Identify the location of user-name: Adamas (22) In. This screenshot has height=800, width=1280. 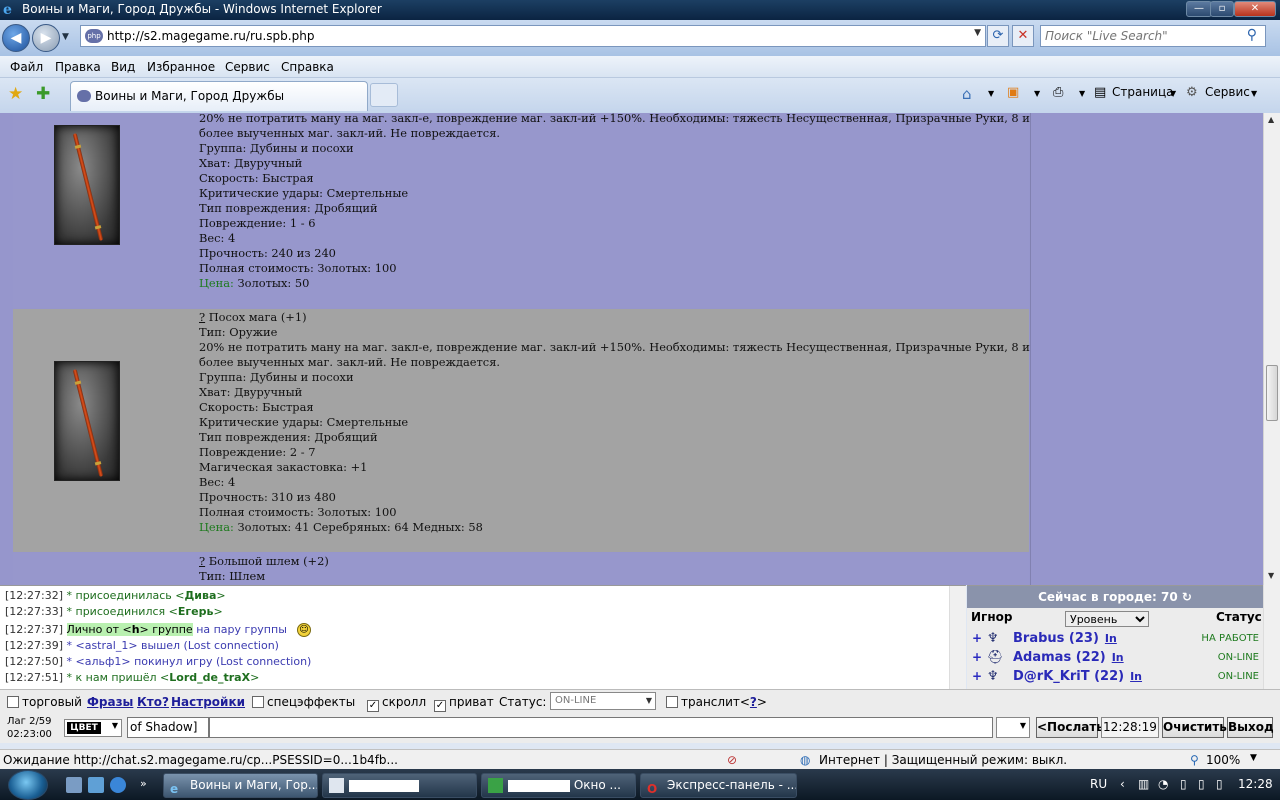
(1068, 657).